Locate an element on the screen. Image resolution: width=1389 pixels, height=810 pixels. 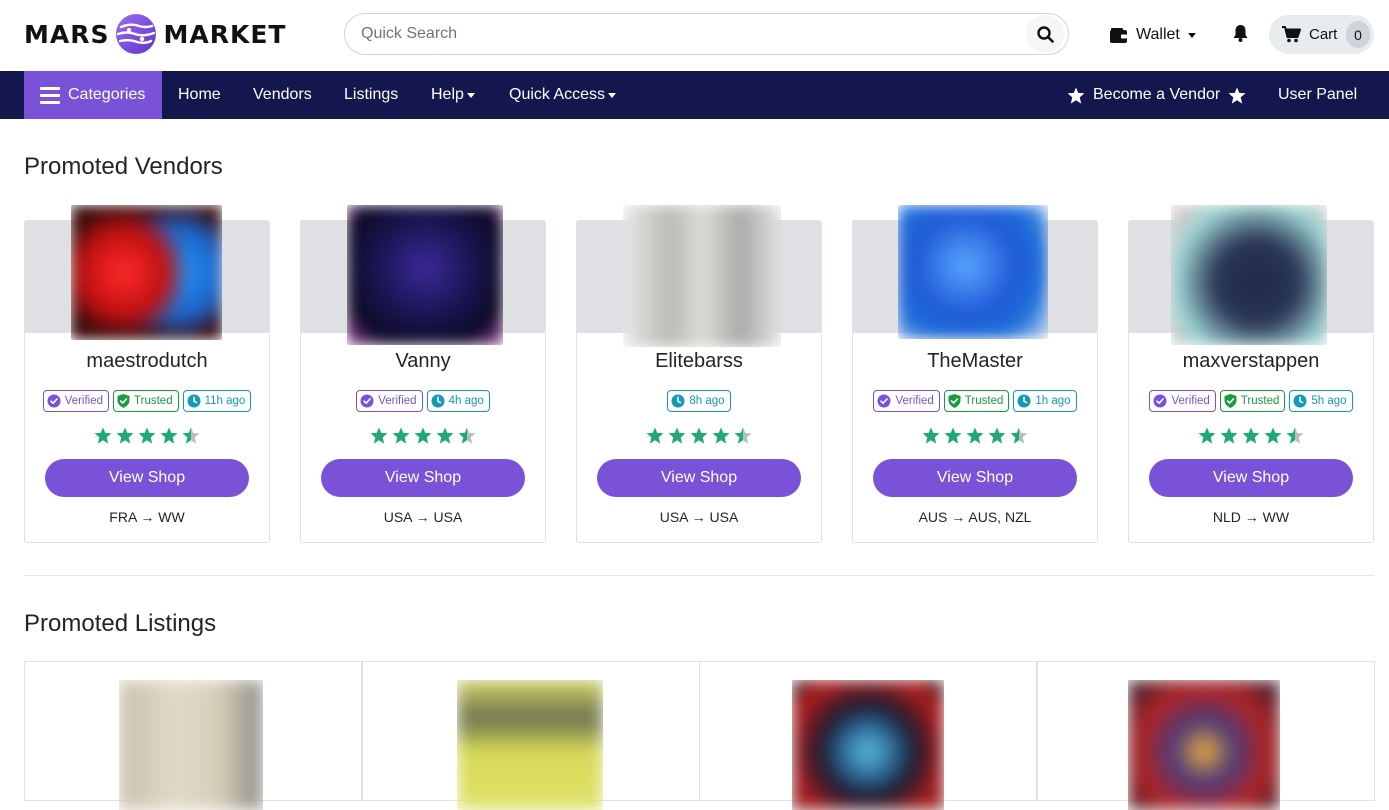
wallet-dropdown: Wallet is located at coordinates (1153, 35).